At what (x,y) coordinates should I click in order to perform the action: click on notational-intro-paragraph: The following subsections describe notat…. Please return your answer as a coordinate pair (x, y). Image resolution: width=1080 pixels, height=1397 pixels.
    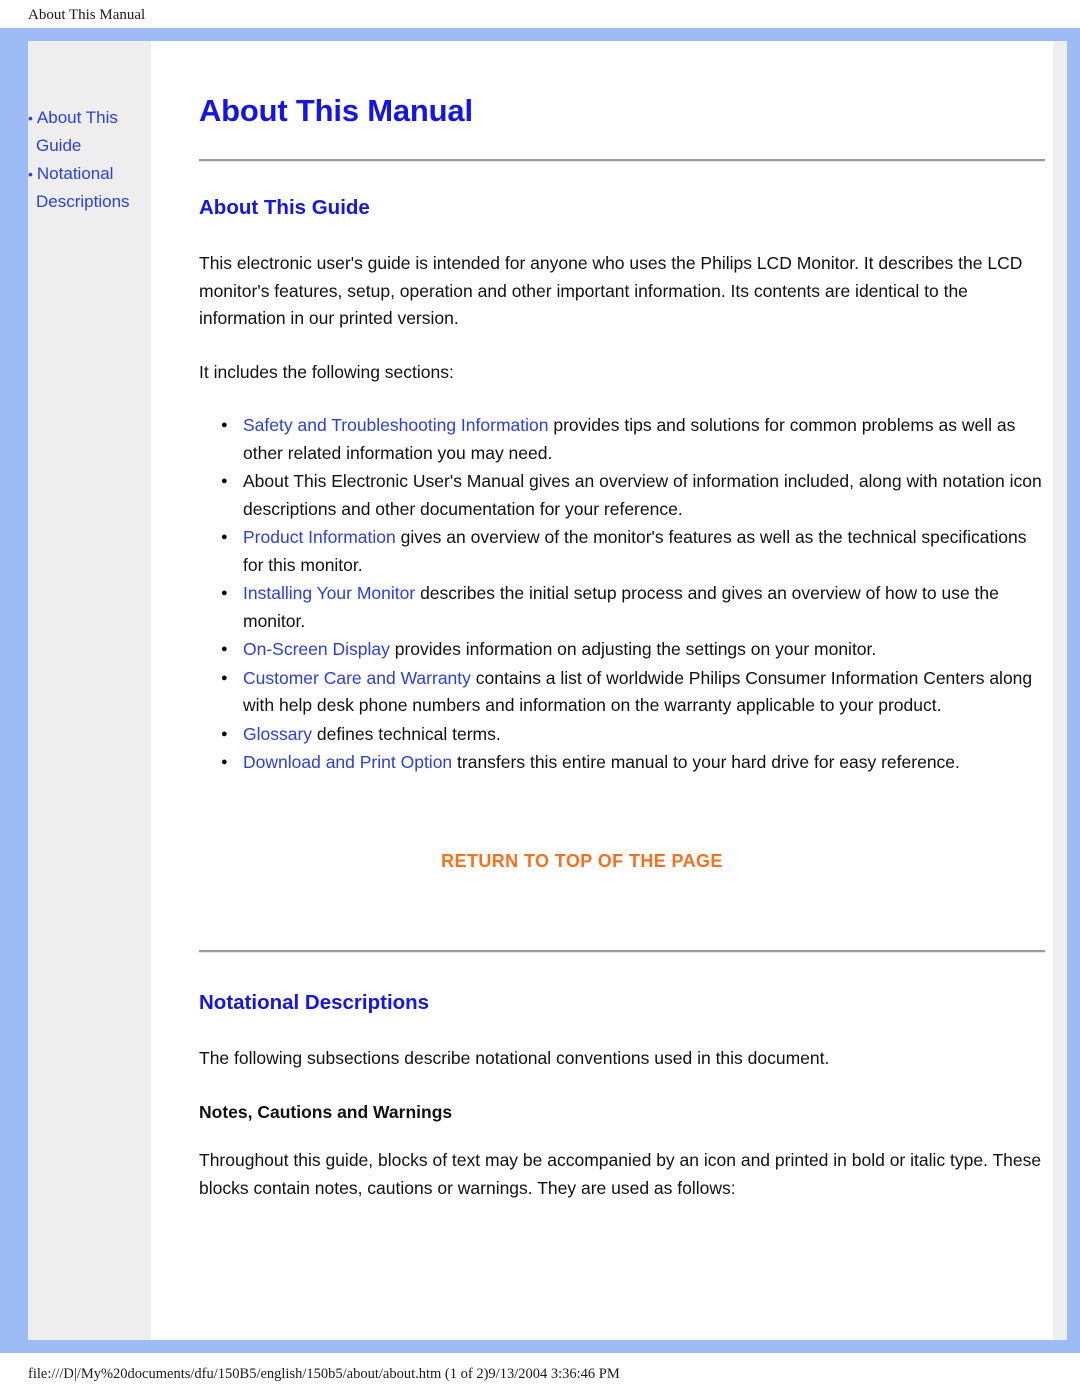
    Looking at the image, I should click on (514, 1057).